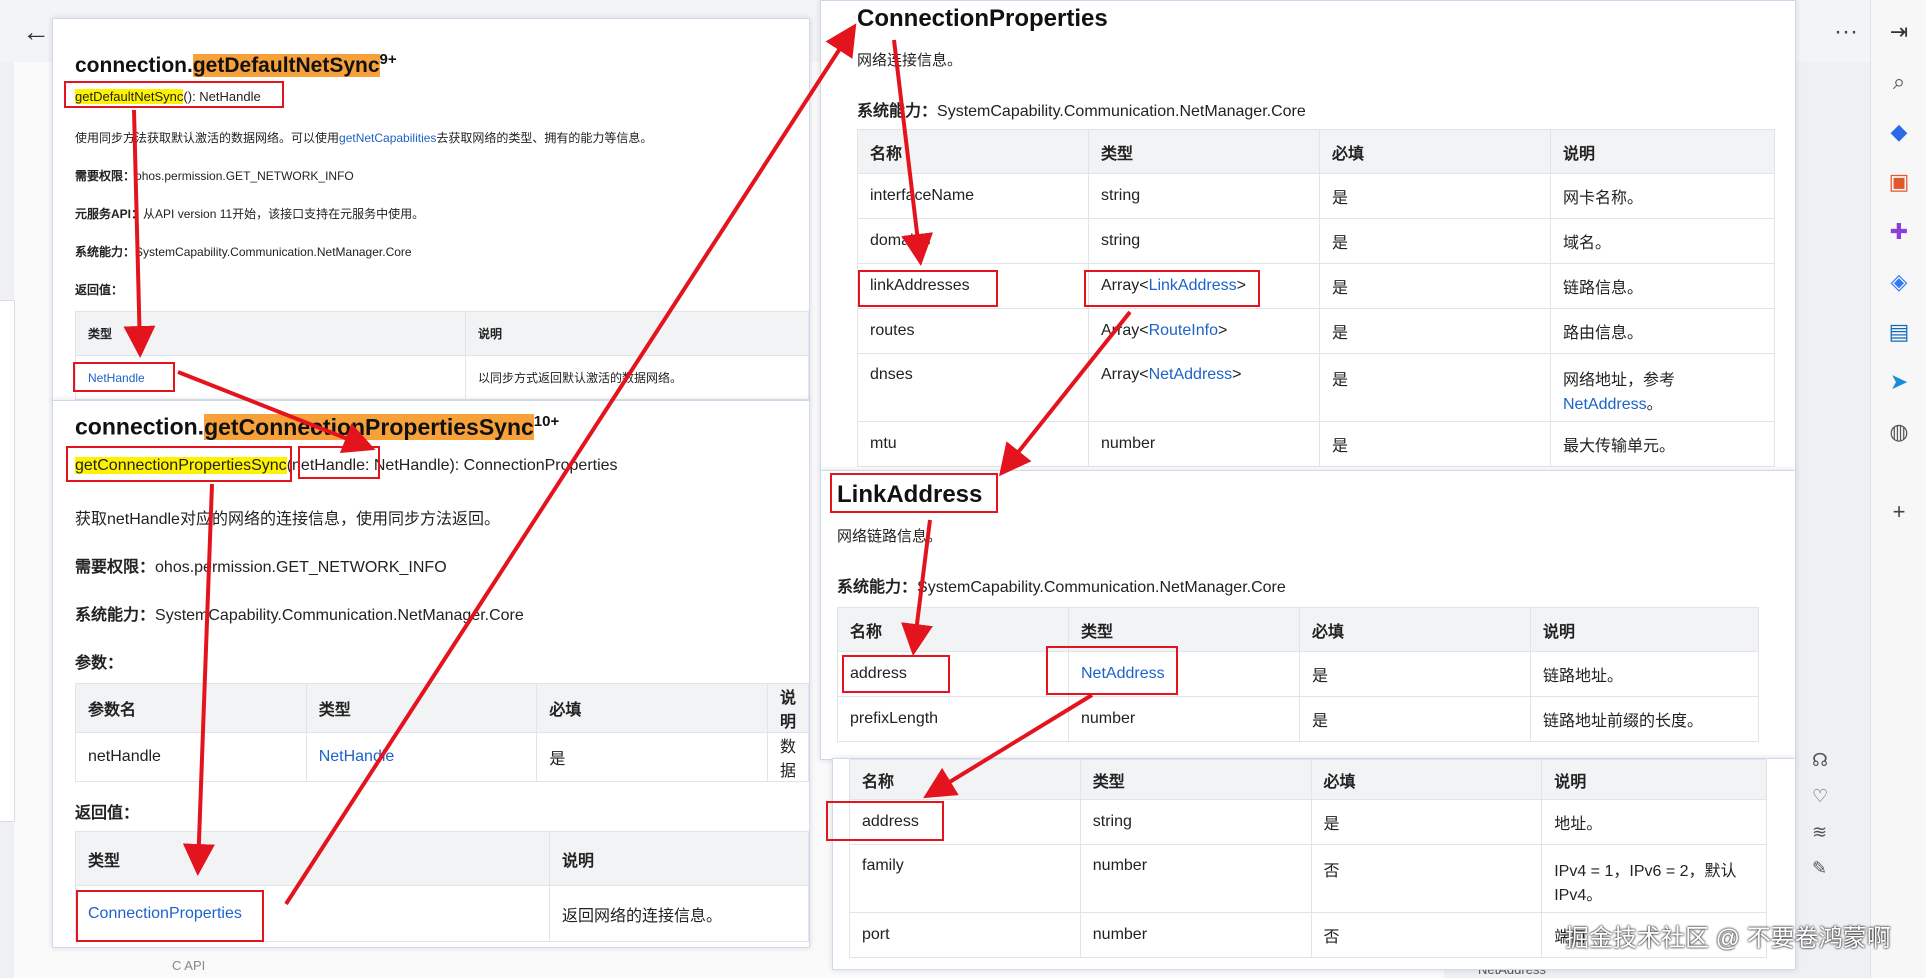 The width and height of the screenshot is (1926, 978). What do you see at coordinates (1899, 382) in the screenshot?
I see `send-icon: ➤` at bounding box center [1899, 382].